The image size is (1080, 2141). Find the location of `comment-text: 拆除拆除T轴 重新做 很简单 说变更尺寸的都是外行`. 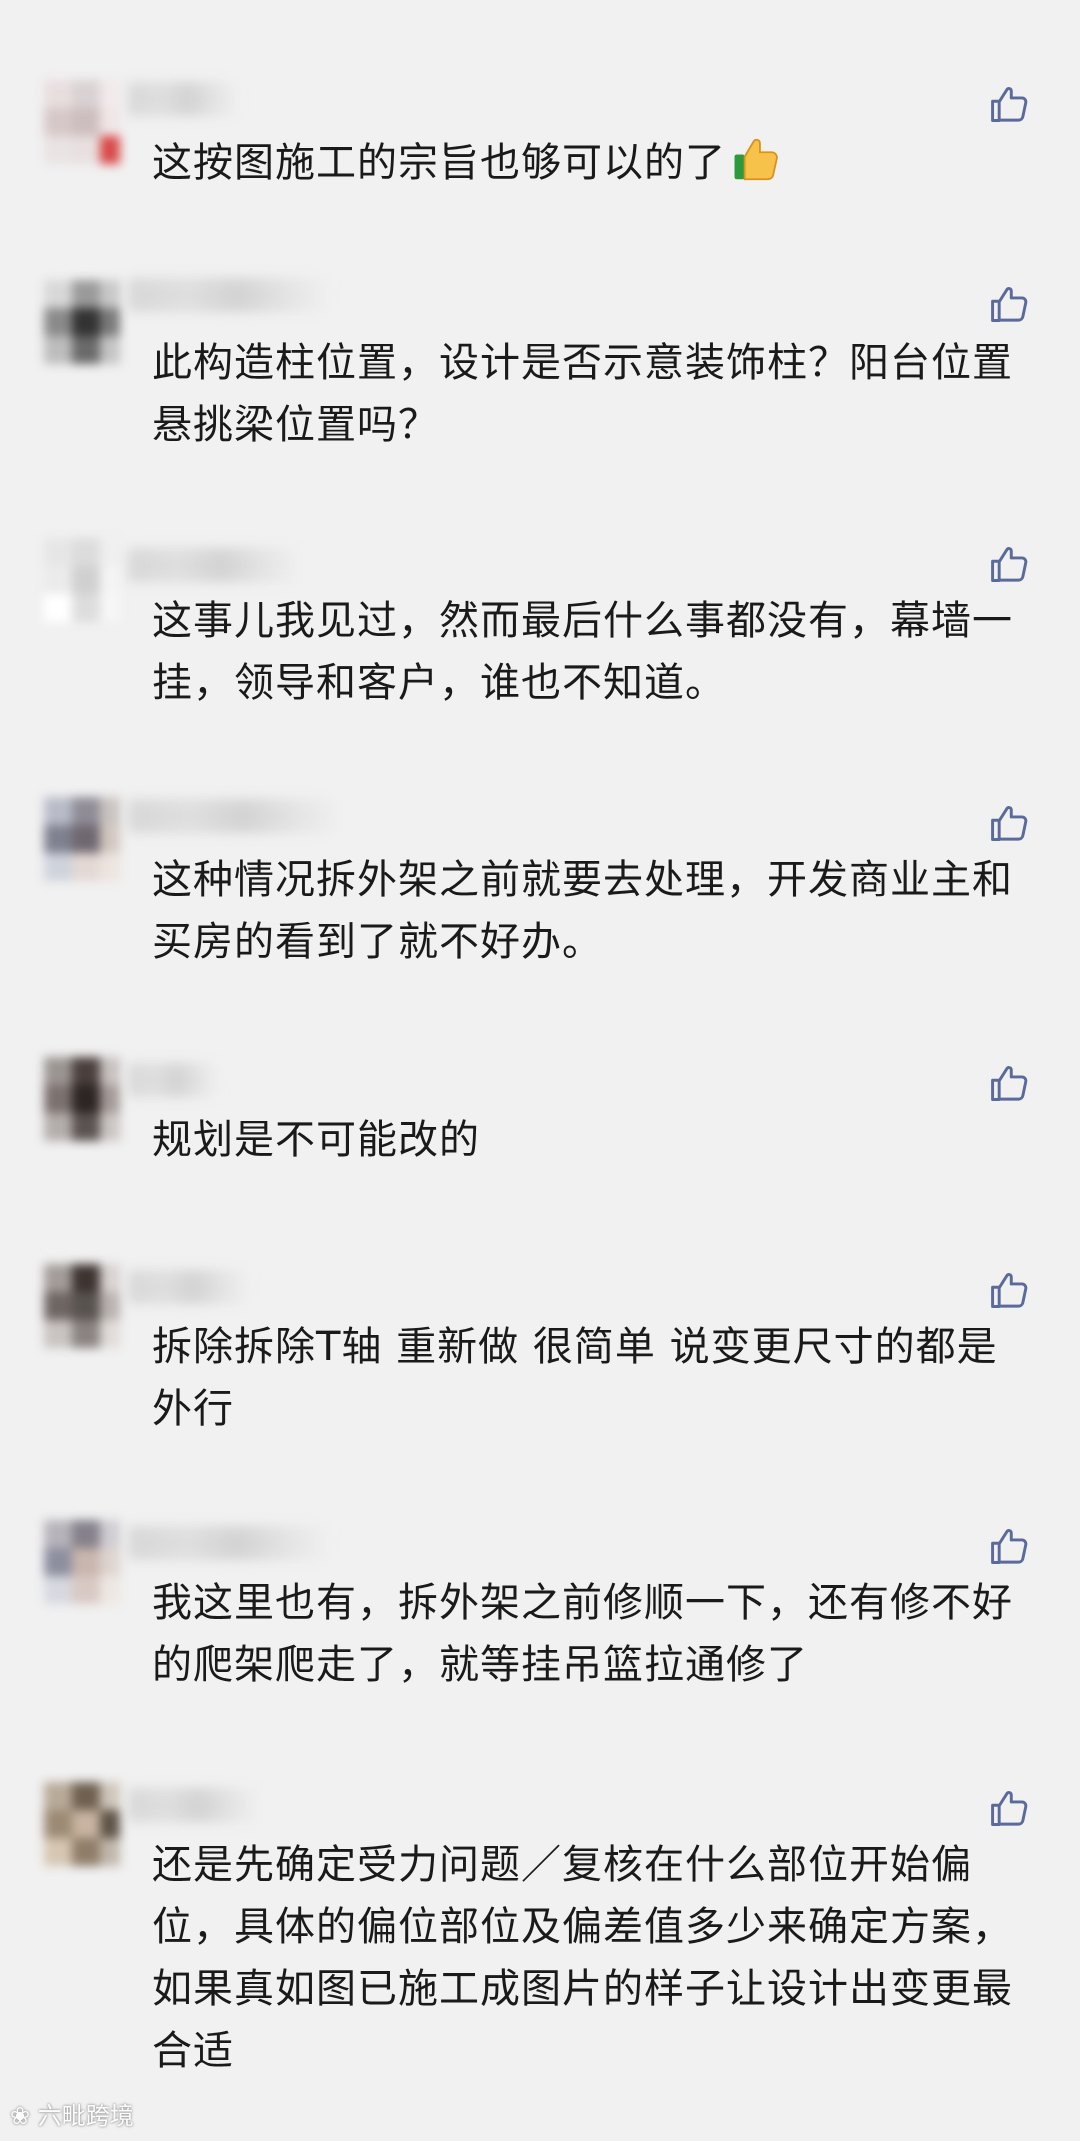

comment-text: 拆除拆除T轴 重新做 很简单 说变更尺寸的都是外行 is located at coordinates (575, 1378).